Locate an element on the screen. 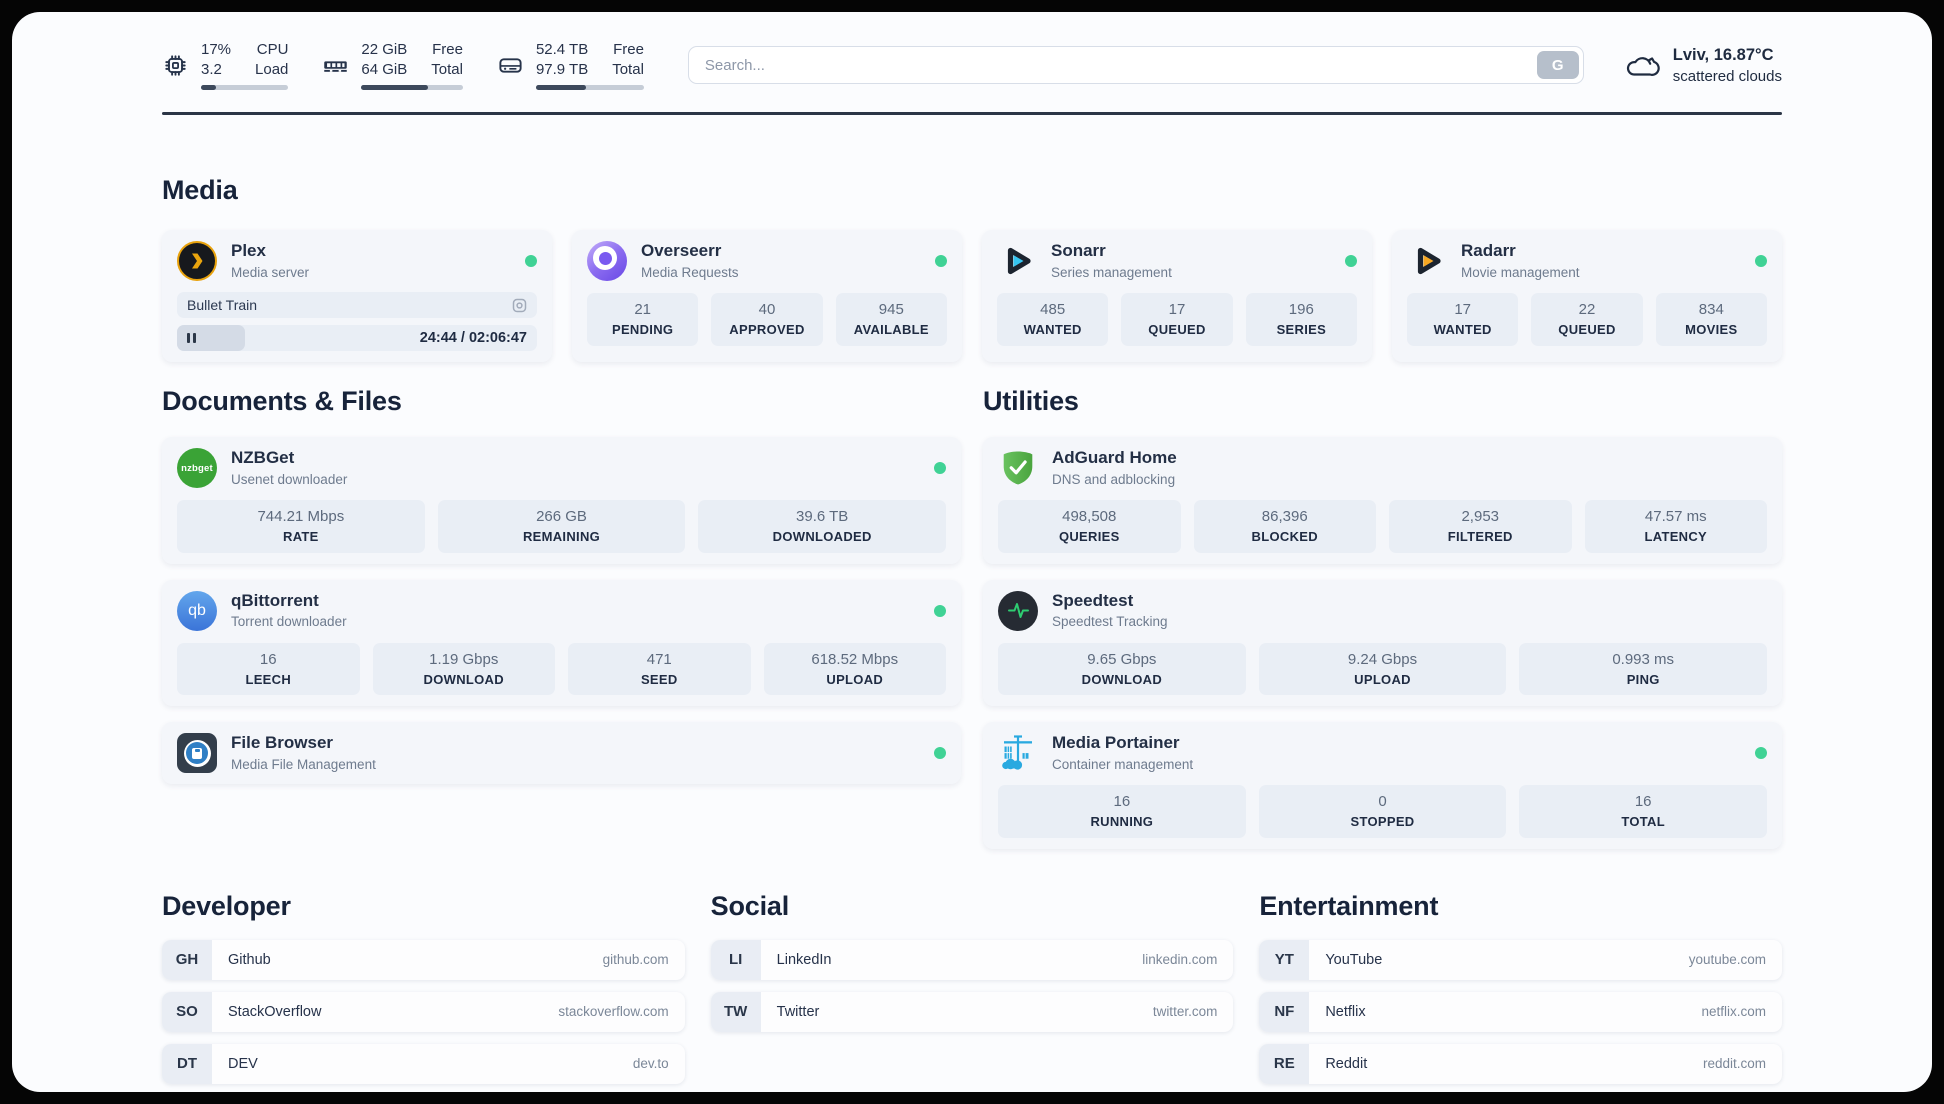 The width and height of the screenshot is (1944, 1104). overseerr-icon is located at coordinates (607, 261).